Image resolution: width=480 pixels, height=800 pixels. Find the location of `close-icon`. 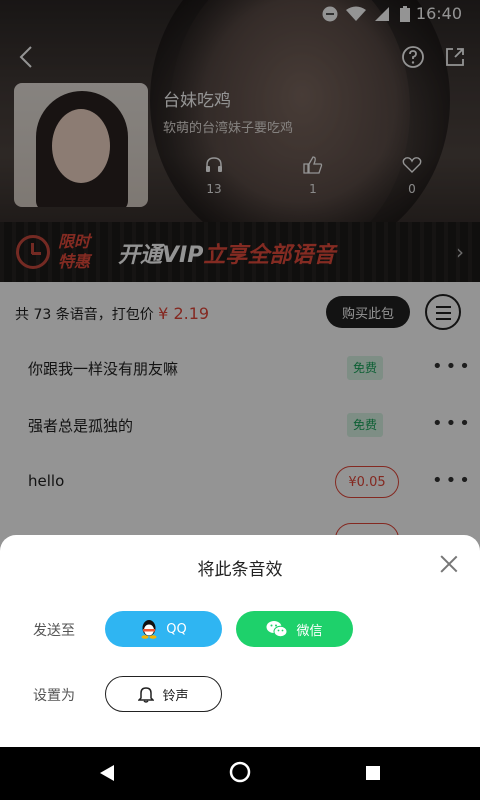

close-icon is located at coordinates (449, 564).